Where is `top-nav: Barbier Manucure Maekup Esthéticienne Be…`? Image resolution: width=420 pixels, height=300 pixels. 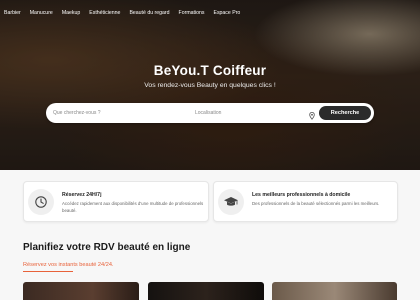
top-nav: Barbier Manucure Maekup Esthéticienne Be… is located at coordinates (126, 13).